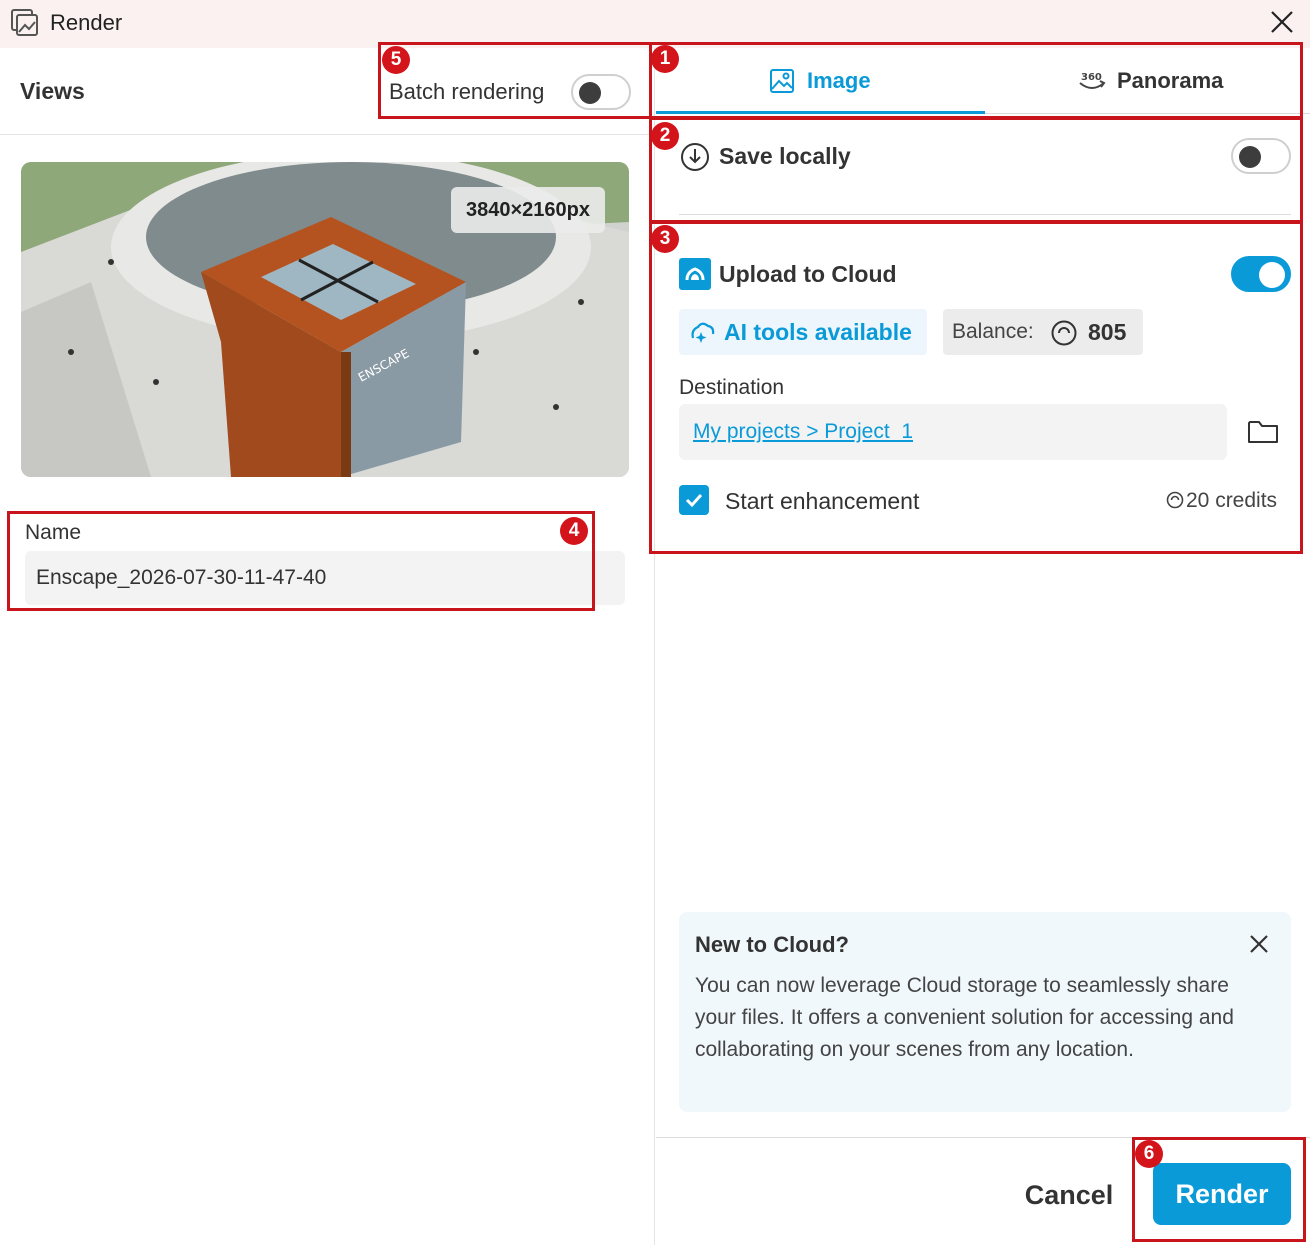 The width and height of the screenshot is (1310, 1245). Describe the element at coordinates (467, 91) in the screenshot. I see `batch-rendering-label: Batch rendering` at that location.